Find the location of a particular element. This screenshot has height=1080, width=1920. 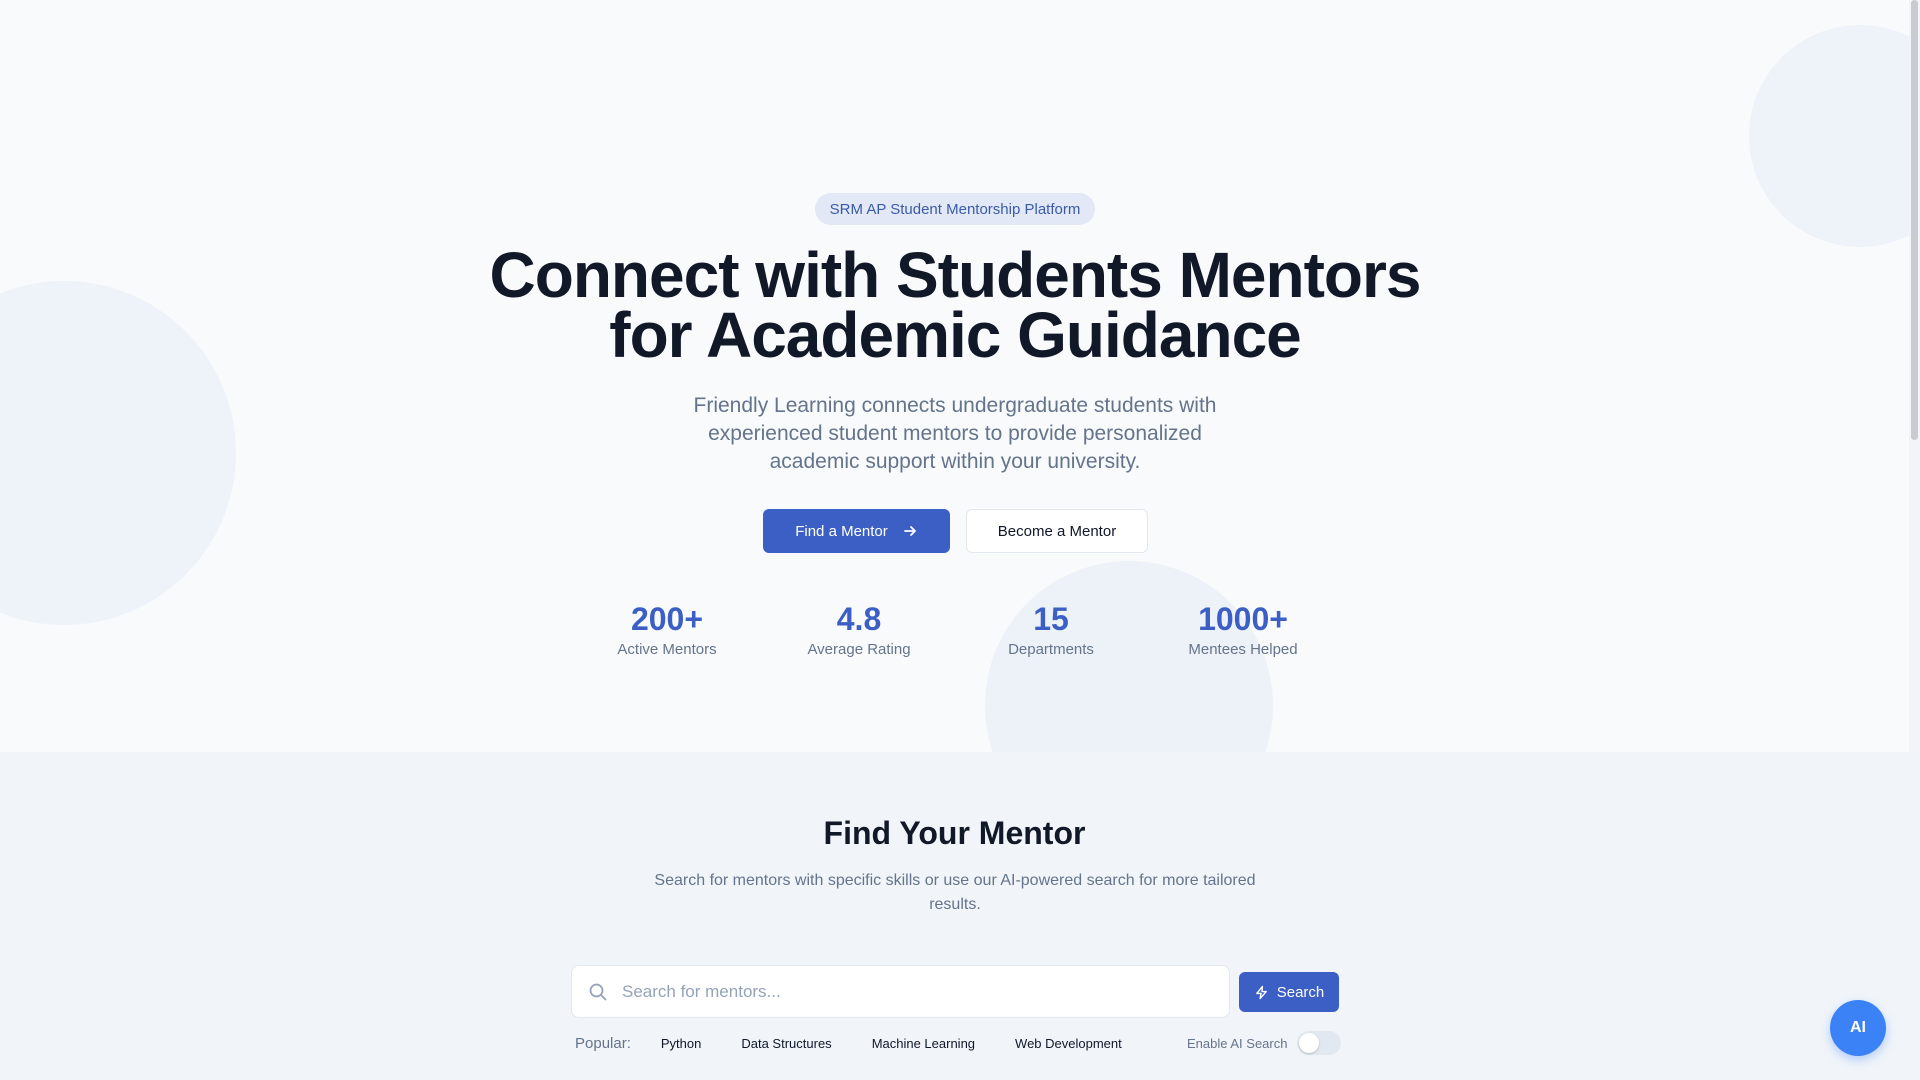

ai-assistant-button: AI is located at coordinates (1858, 1028).